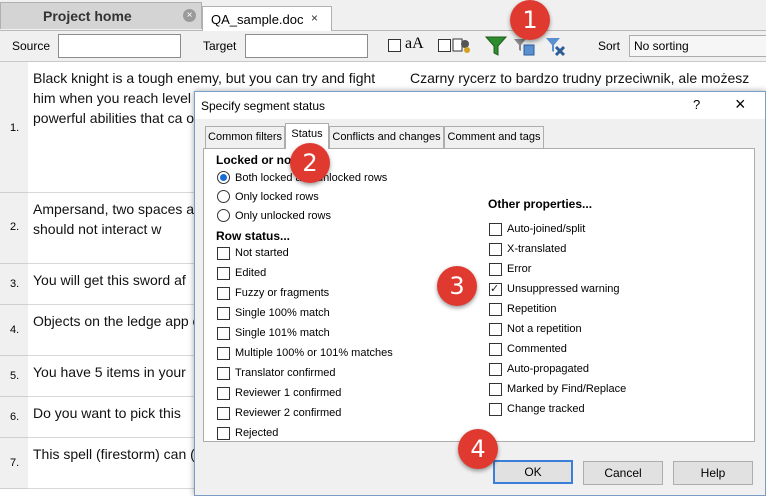 The height and width of the screenshot is (496, 766). I want to click on help-question-icon: ?, so click(696, 104).